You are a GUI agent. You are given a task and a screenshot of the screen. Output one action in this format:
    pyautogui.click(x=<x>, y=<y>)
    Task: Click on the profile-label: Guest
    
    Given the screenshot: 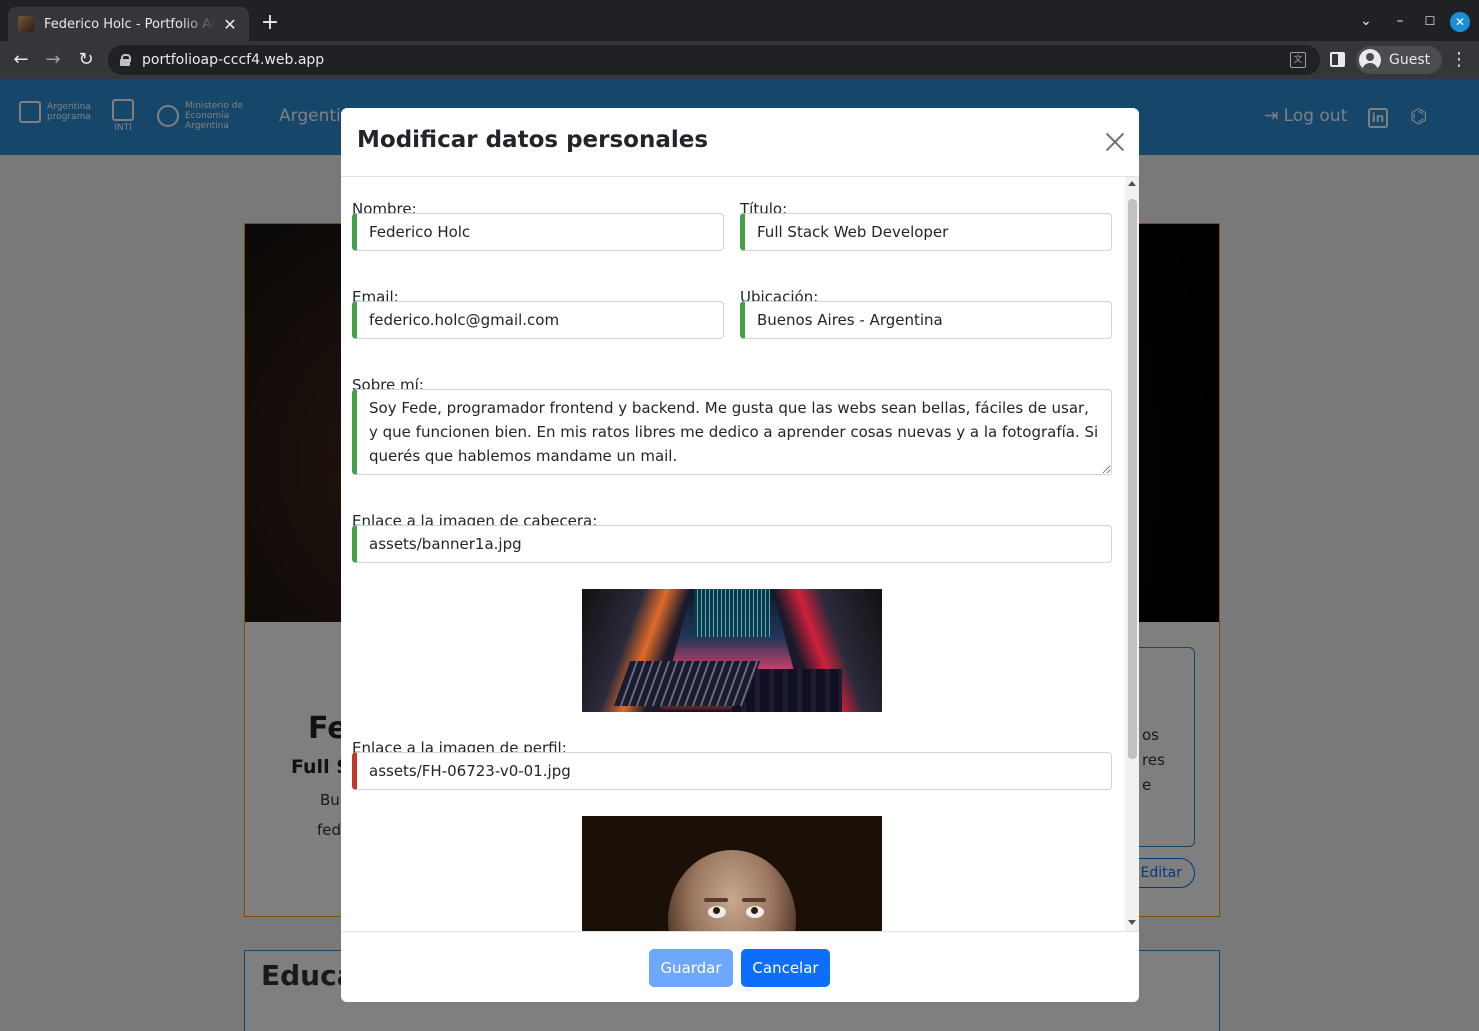 What is the action you would take?
    pyautogui.click(x=1410, y=60)
    